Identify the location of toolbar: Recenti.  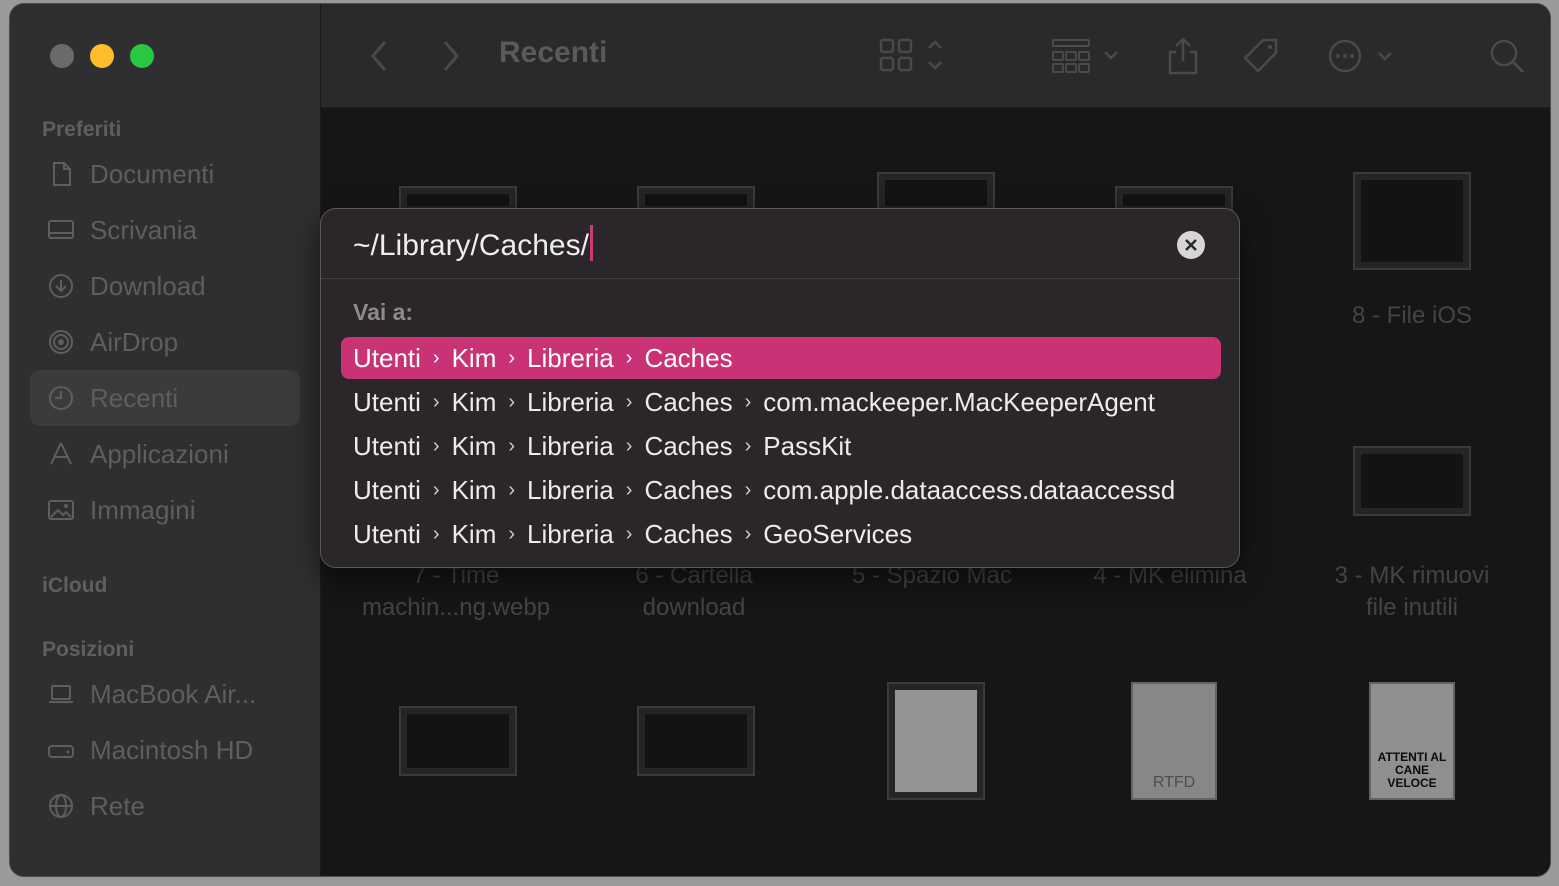
(935, 56).